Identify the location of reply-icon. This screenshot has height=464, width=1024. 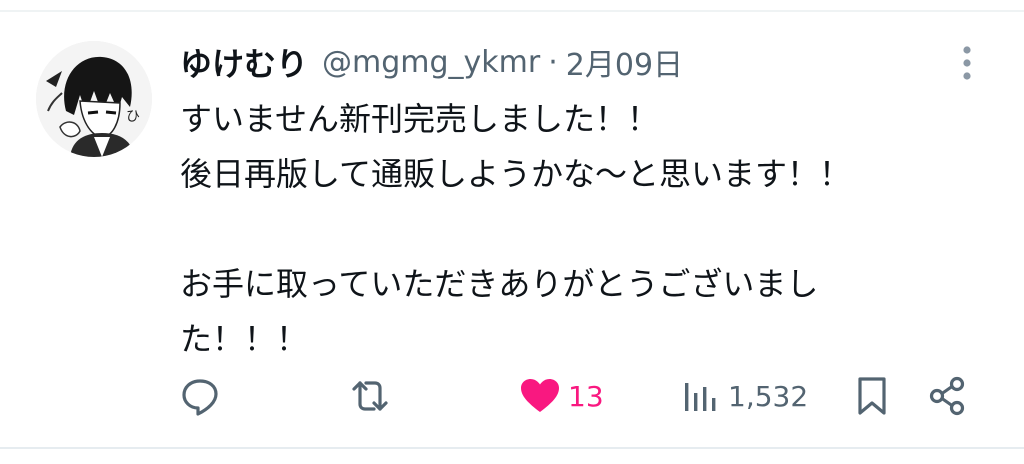
(200, 397).